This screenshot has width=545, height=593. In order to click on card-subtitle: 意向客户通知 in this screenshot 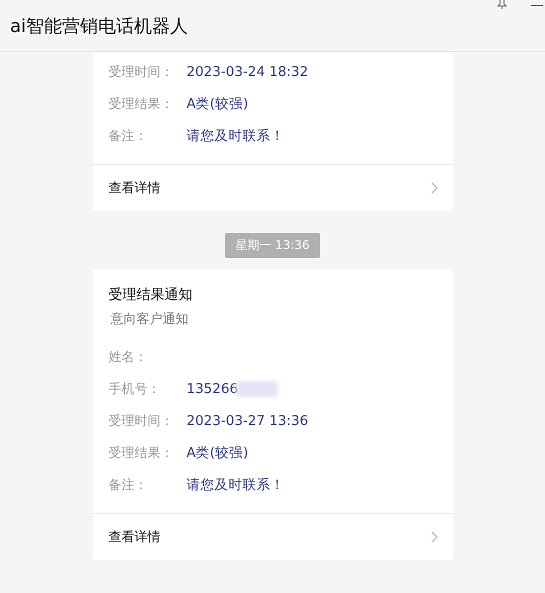, I will do `click(150, 320)`.